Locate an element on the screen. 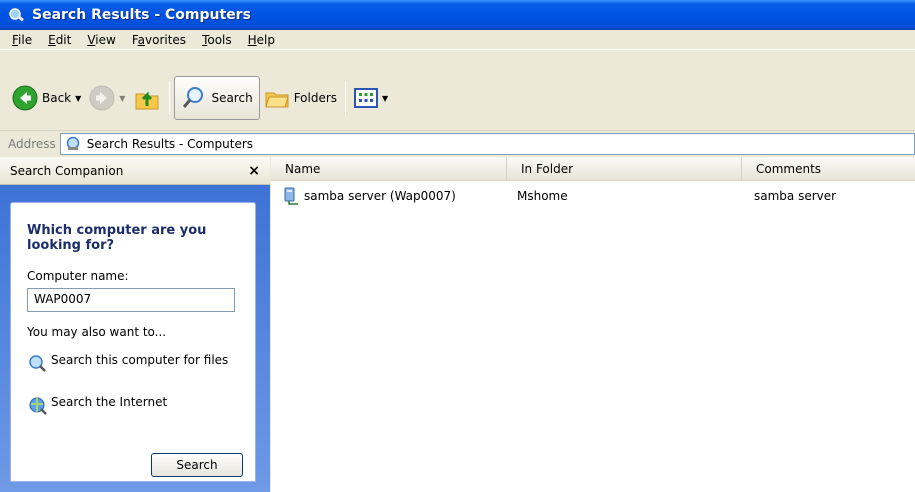 This screenshot has height=492, width=915. internet-search-icon is located at coordinates (38, 406).